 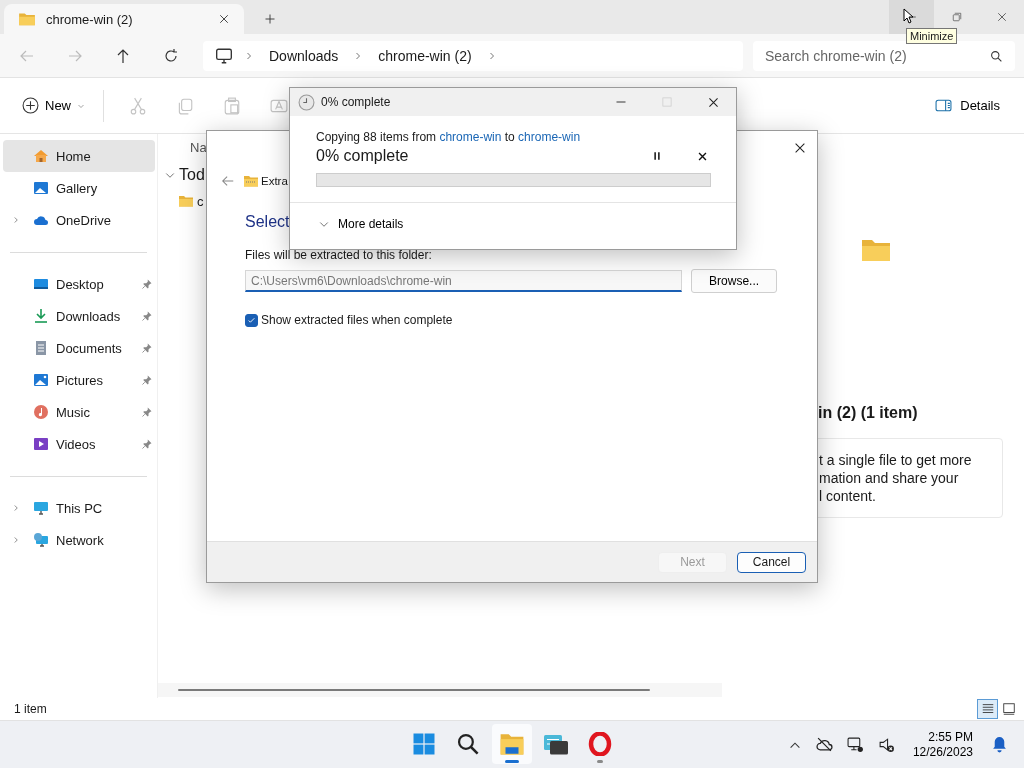 I want to click on sidebar-item: Network, so click(x=79, y=540).